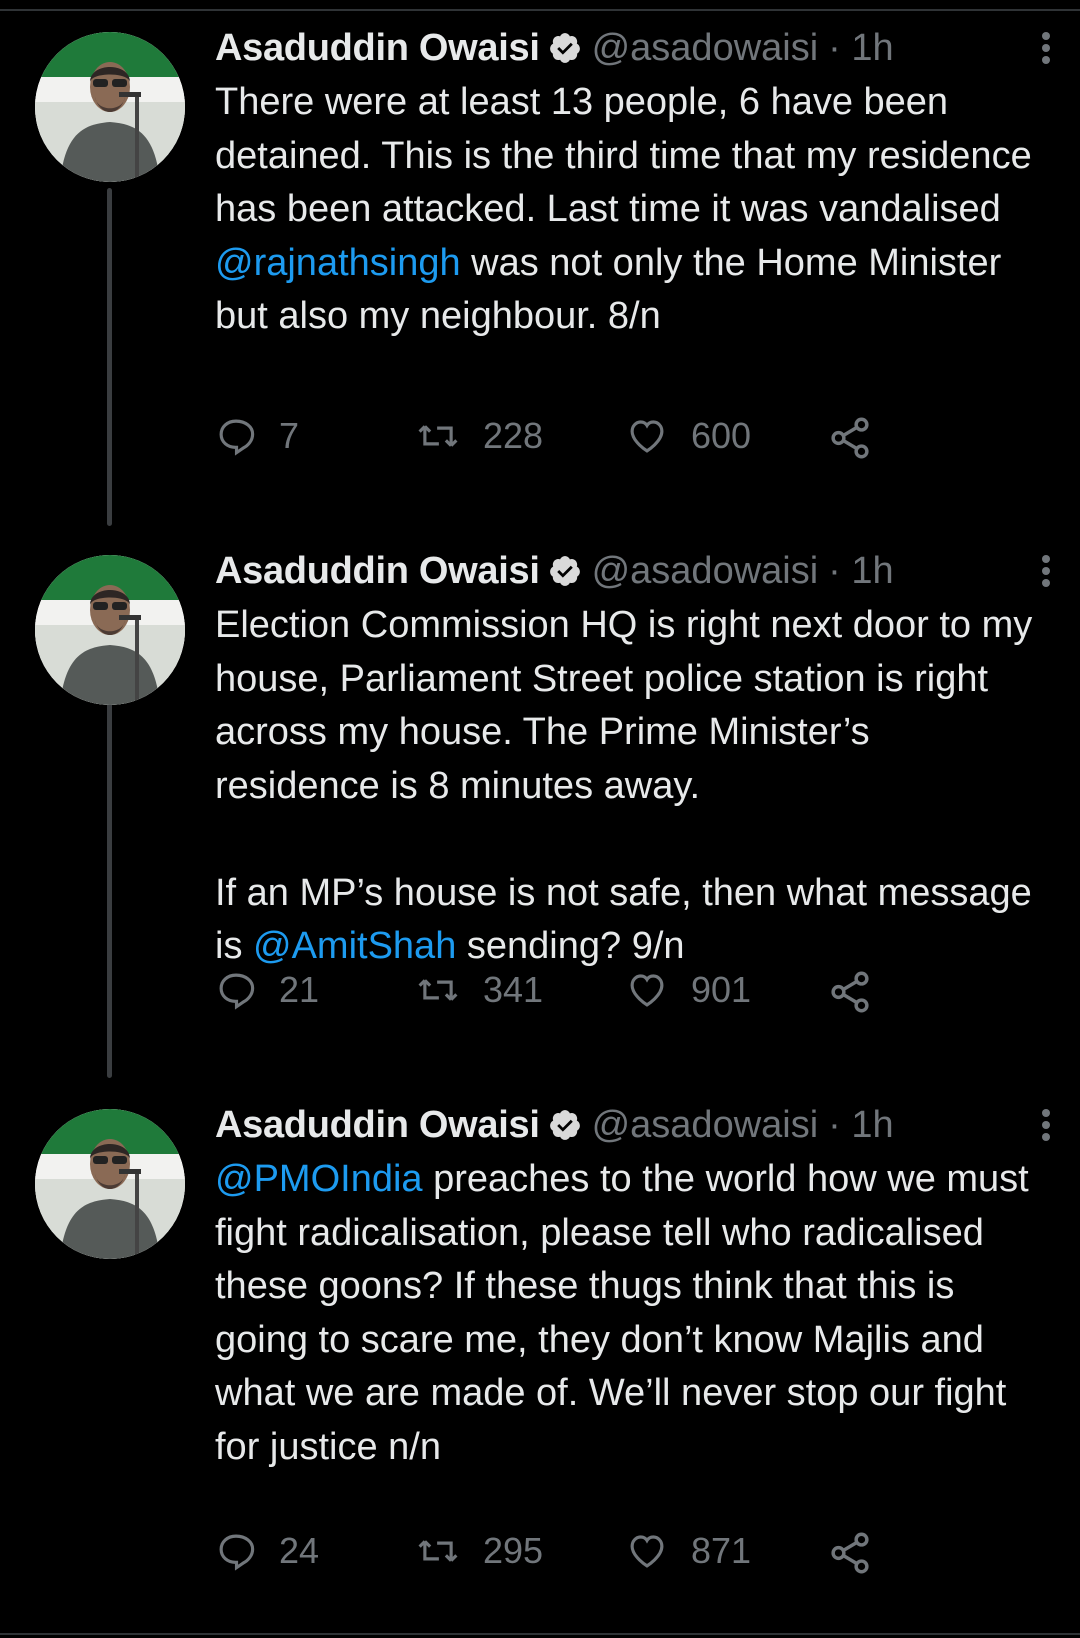 The image size is (1080, 1638). I want to click on like-button: 600, so click(688, 436).